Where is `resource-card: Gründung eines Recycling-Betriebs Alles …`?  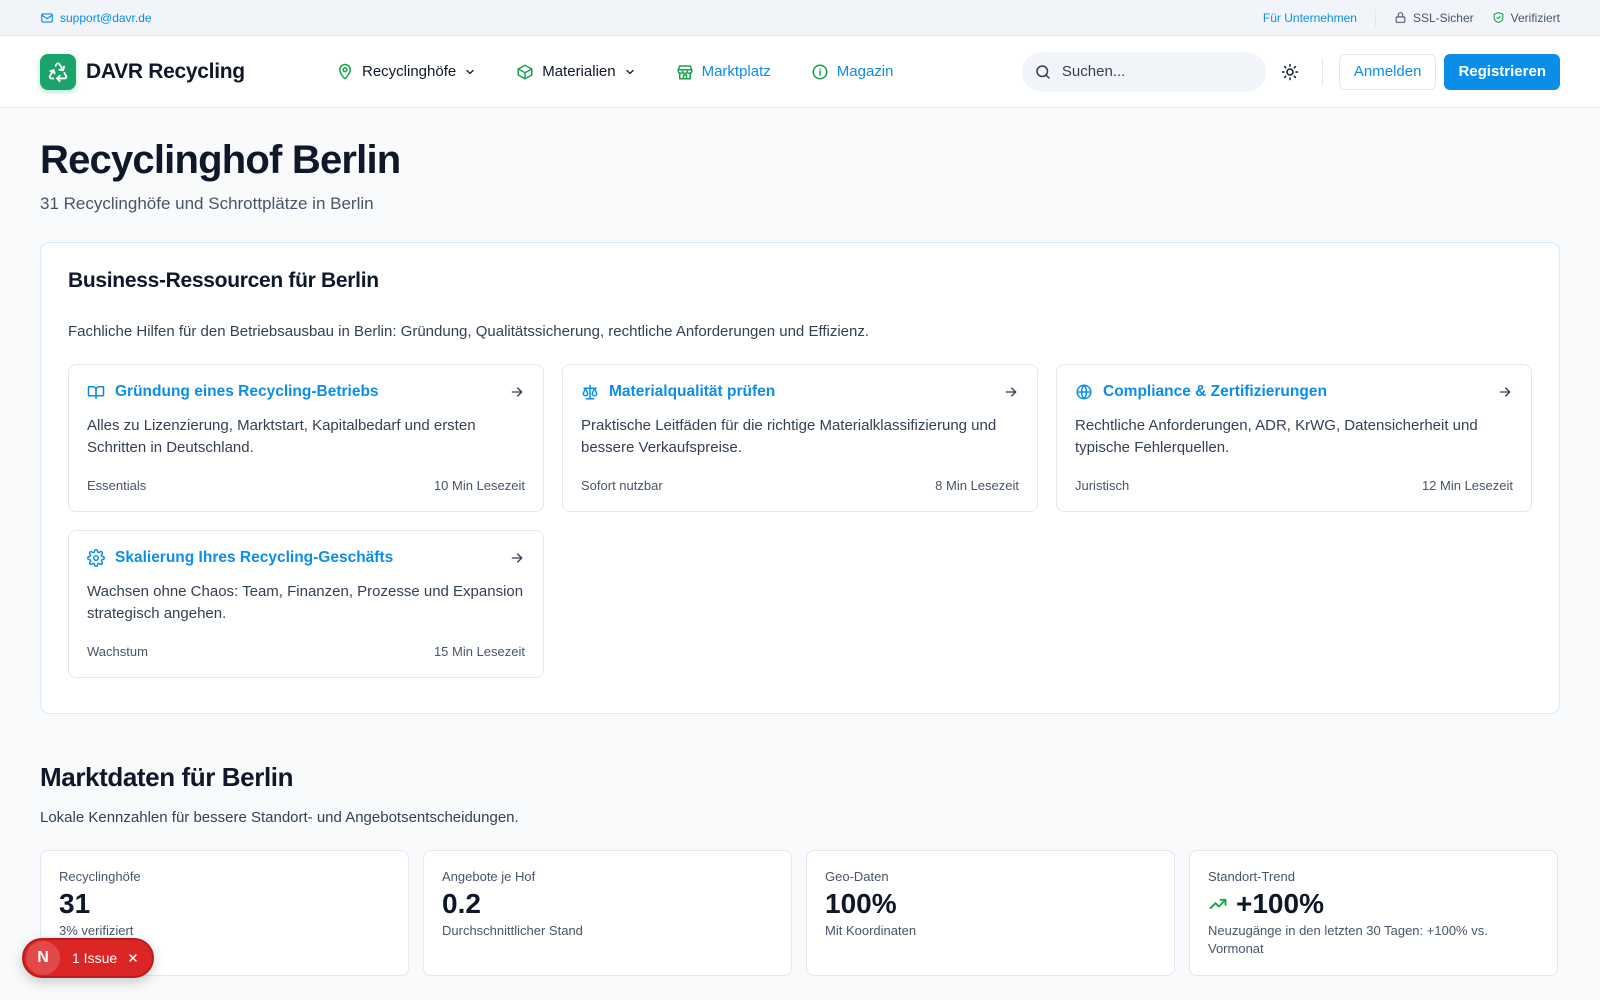
resource-card: Gründung eines Recycling-Betriebs Alles … is located at coordinates (306, 438).